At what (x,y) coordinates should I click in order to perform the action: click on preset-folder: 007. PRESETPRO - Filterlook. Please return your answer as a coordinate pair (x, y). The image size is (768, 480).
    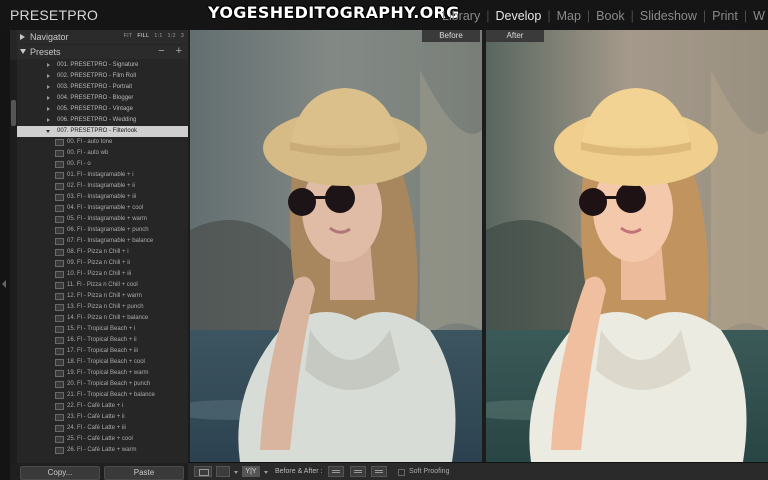
    Looking at the image, I should click on (105, 131).